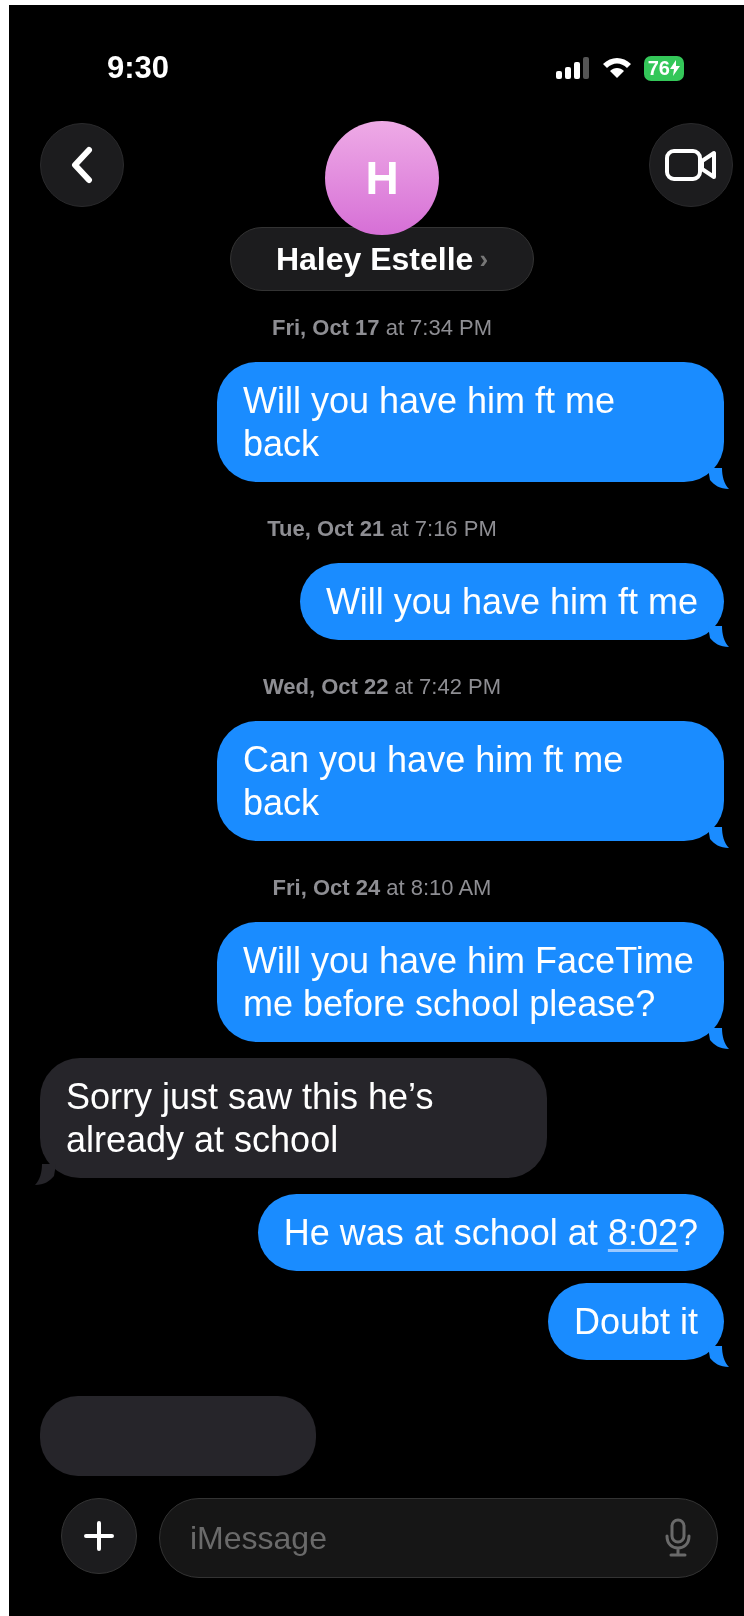  Describe the element at coordinates (430, 422) in the screenshot. I see `message-text: Will you have him ft me back` at that location.